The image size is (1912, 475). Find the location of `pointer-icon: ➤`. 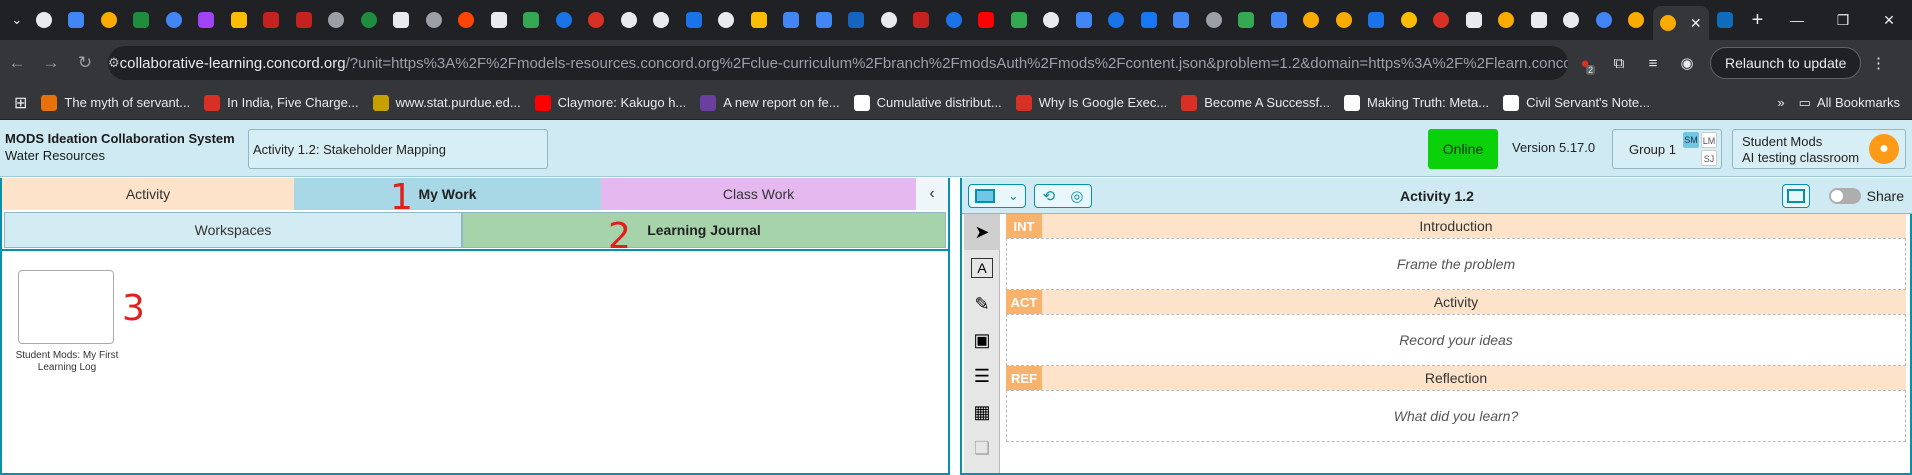

pointer-icon: ➤ is located at coordinates (982, 232).